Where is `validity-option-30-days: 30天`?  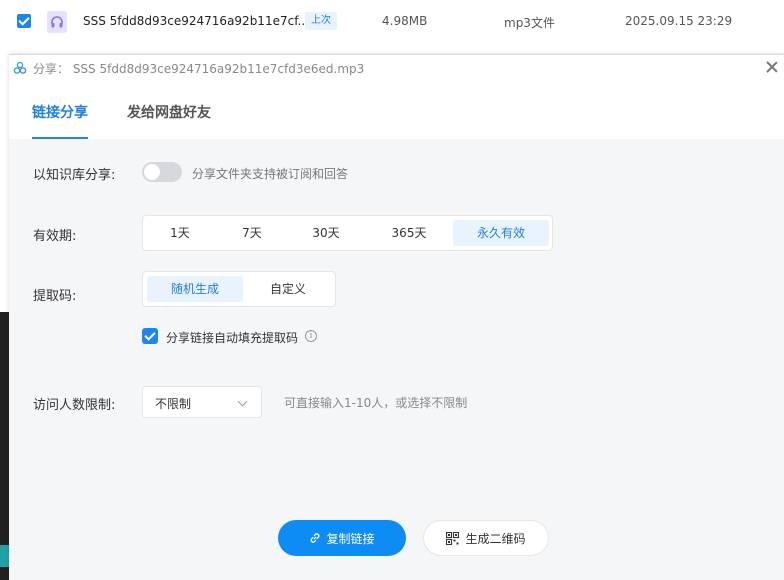
validity-option-30-days: 30天 is located at coordinates (326, 233).